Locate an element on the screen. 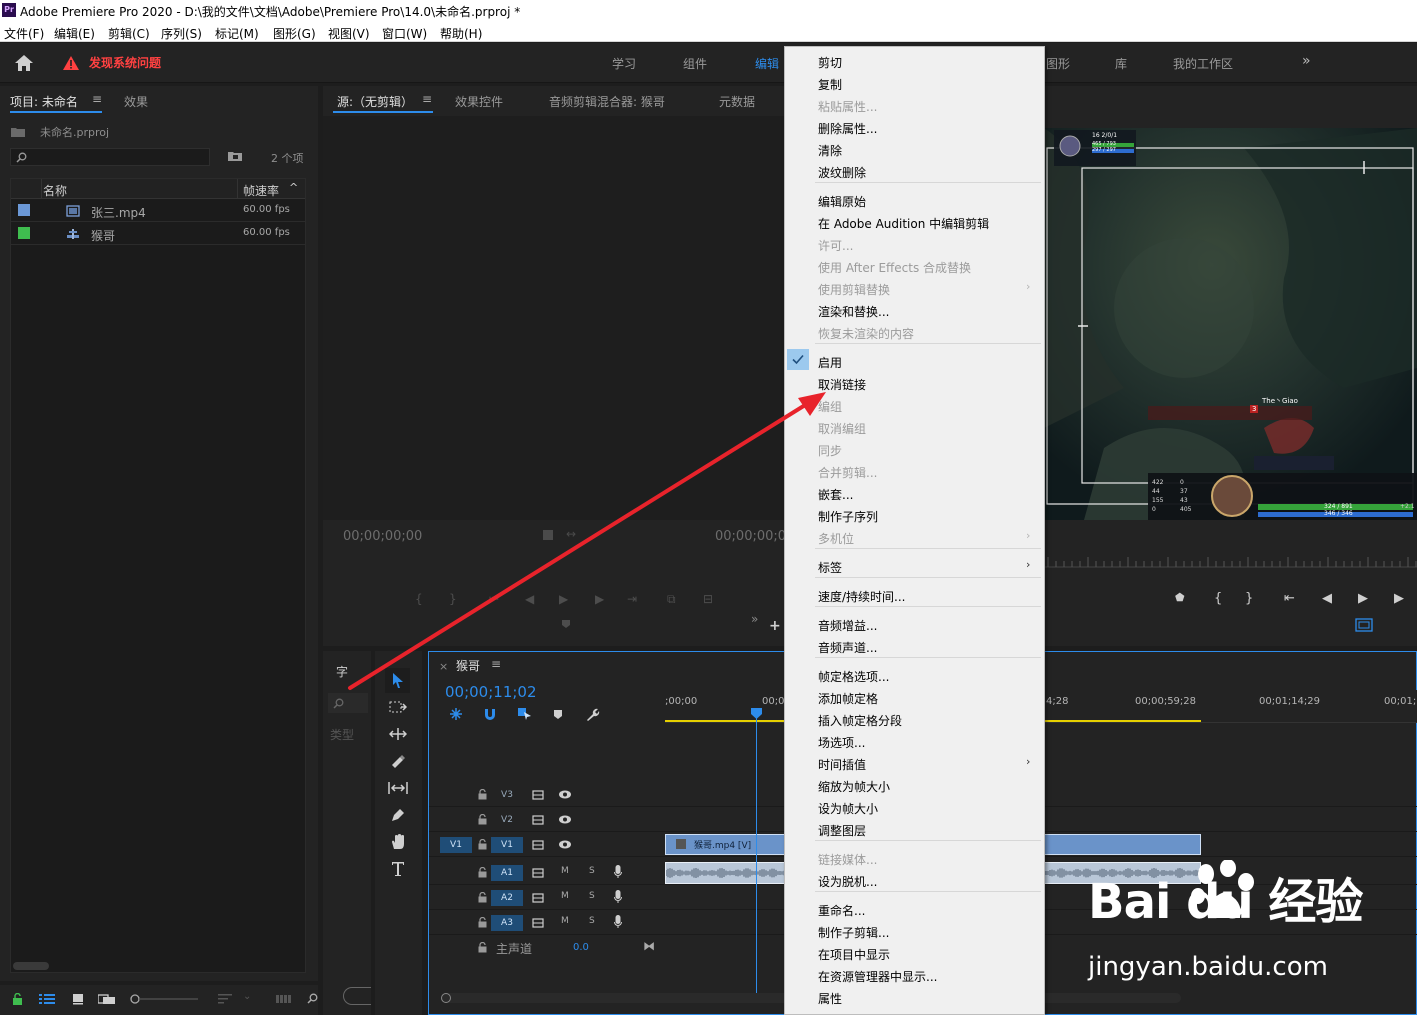 The height and width of the screenshot is (1015, 1417). sort-ascending-icon: ^ is located at coordinates (293, 187).